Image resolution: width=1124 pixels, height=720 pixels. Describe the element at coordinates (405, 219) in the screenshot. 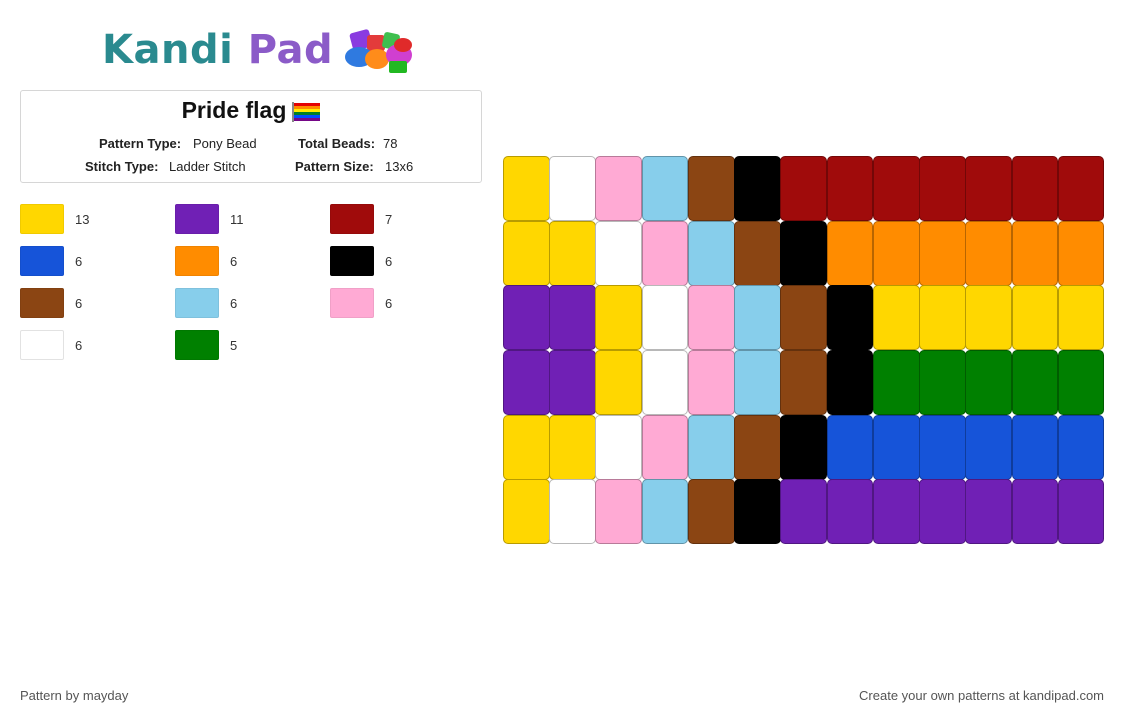

I see `legend-item: 7` at that location.